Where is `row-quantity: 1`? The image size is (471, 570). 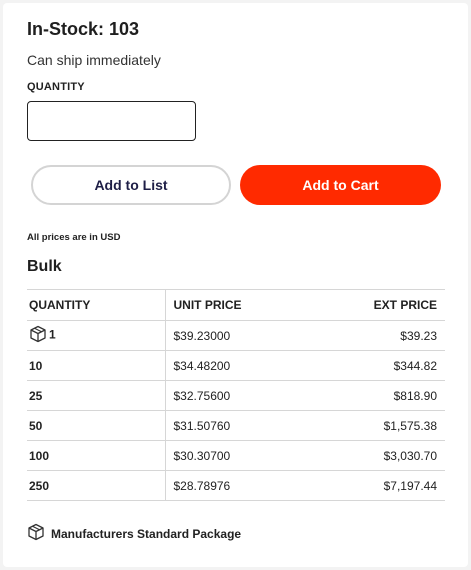
row-quantity: 1 is located at coordinates (52, 334).